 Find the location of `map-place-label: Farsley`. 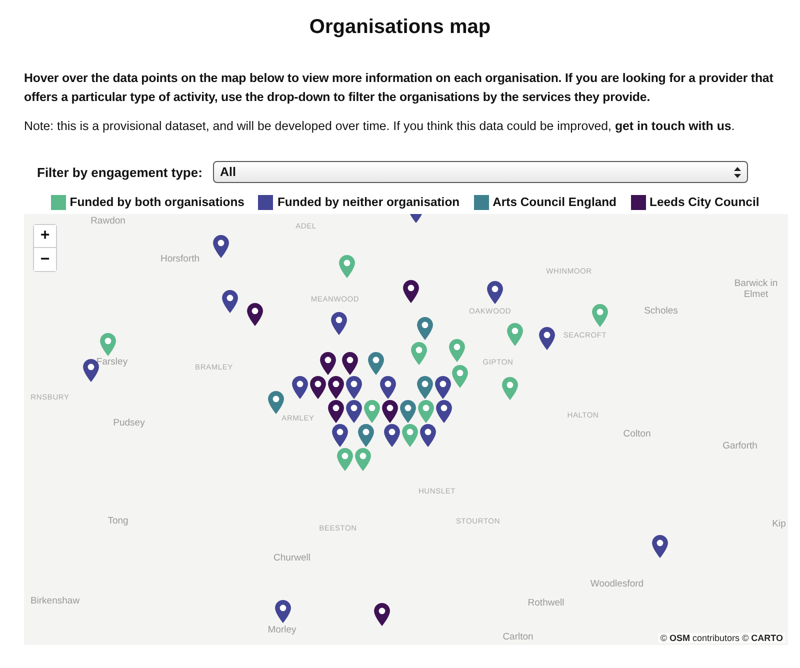

map-place-label: Farsley is located at coordinates (112, 363).